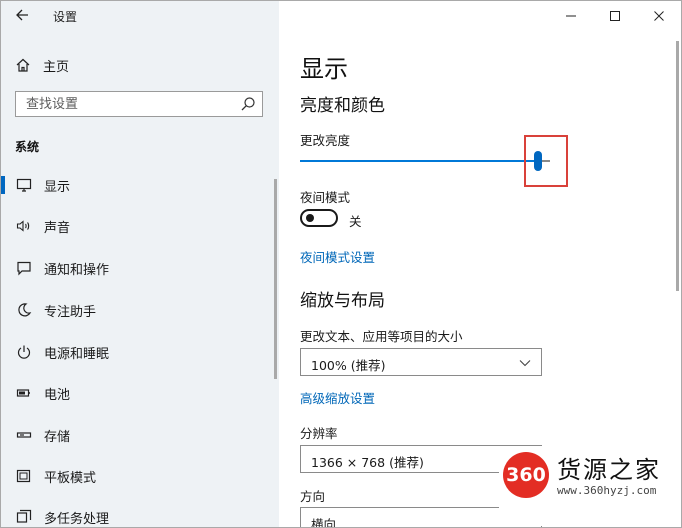 The width and height of the screenshot is (682, 528). I want to click on home-icon, so click(23, 65).